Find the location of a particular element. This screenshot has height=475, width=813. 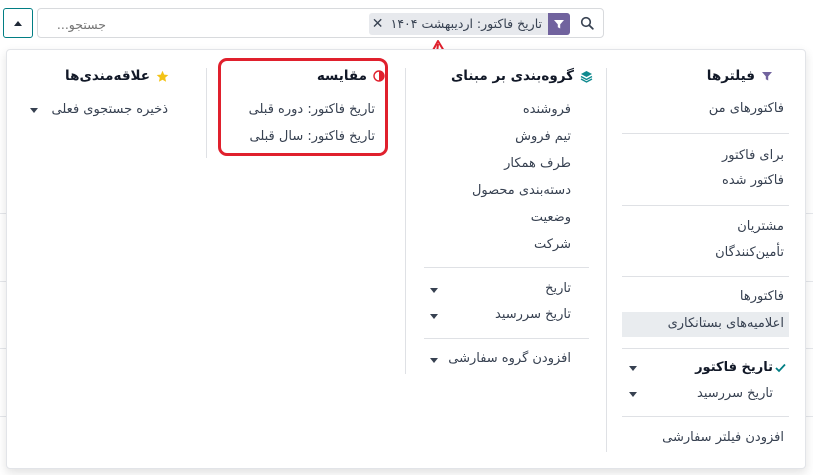

filters-title: فیلترها is located at coordinates (730, 76).